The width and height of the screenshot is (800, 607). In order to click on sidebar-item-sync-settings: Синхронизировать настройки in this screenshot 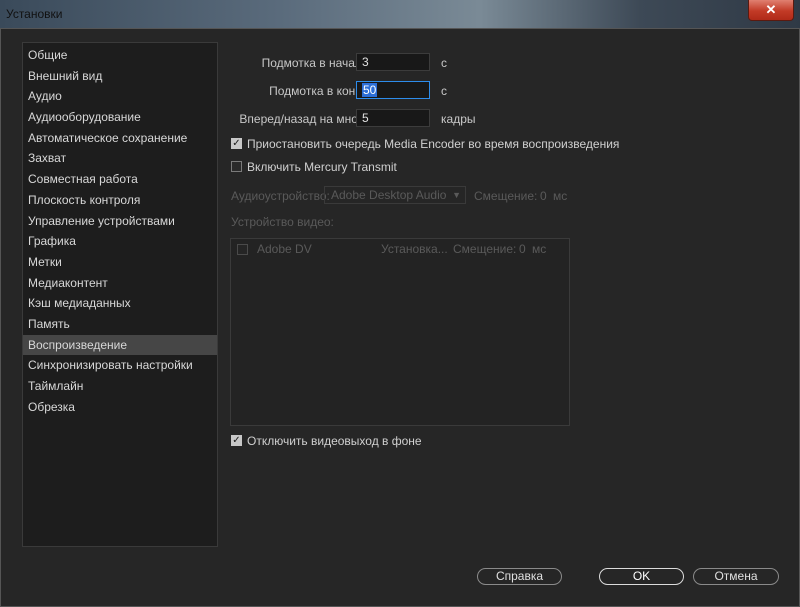, I will do `click(120, 365)`.